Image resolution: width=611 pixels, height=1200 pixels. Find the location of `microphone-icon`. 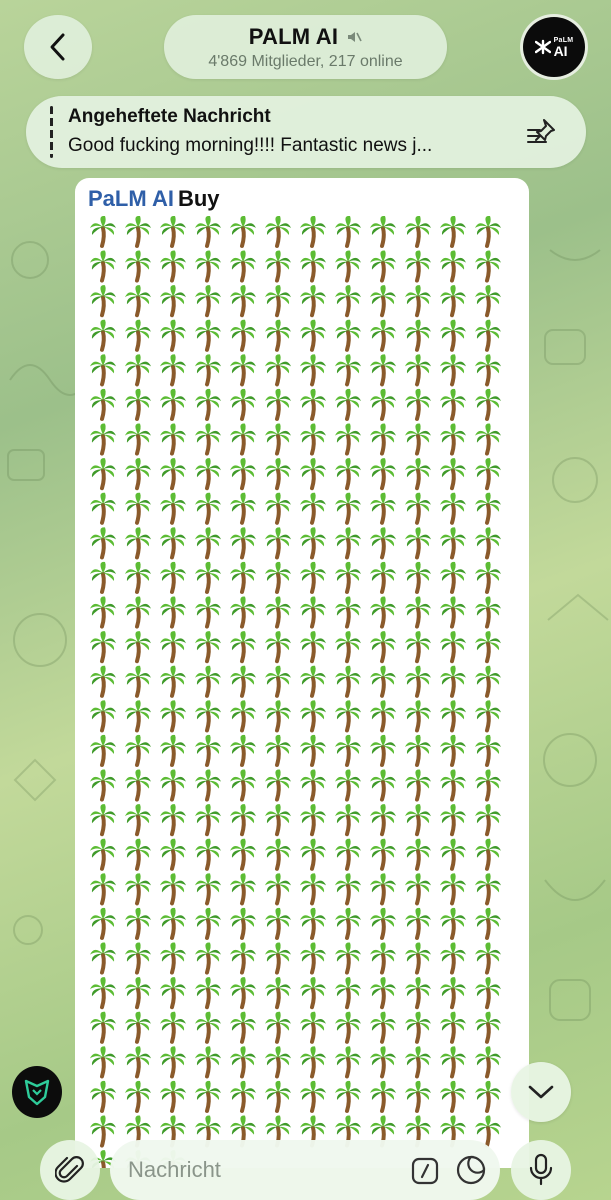

microphone-icon is located at coordinates (541, 1169).